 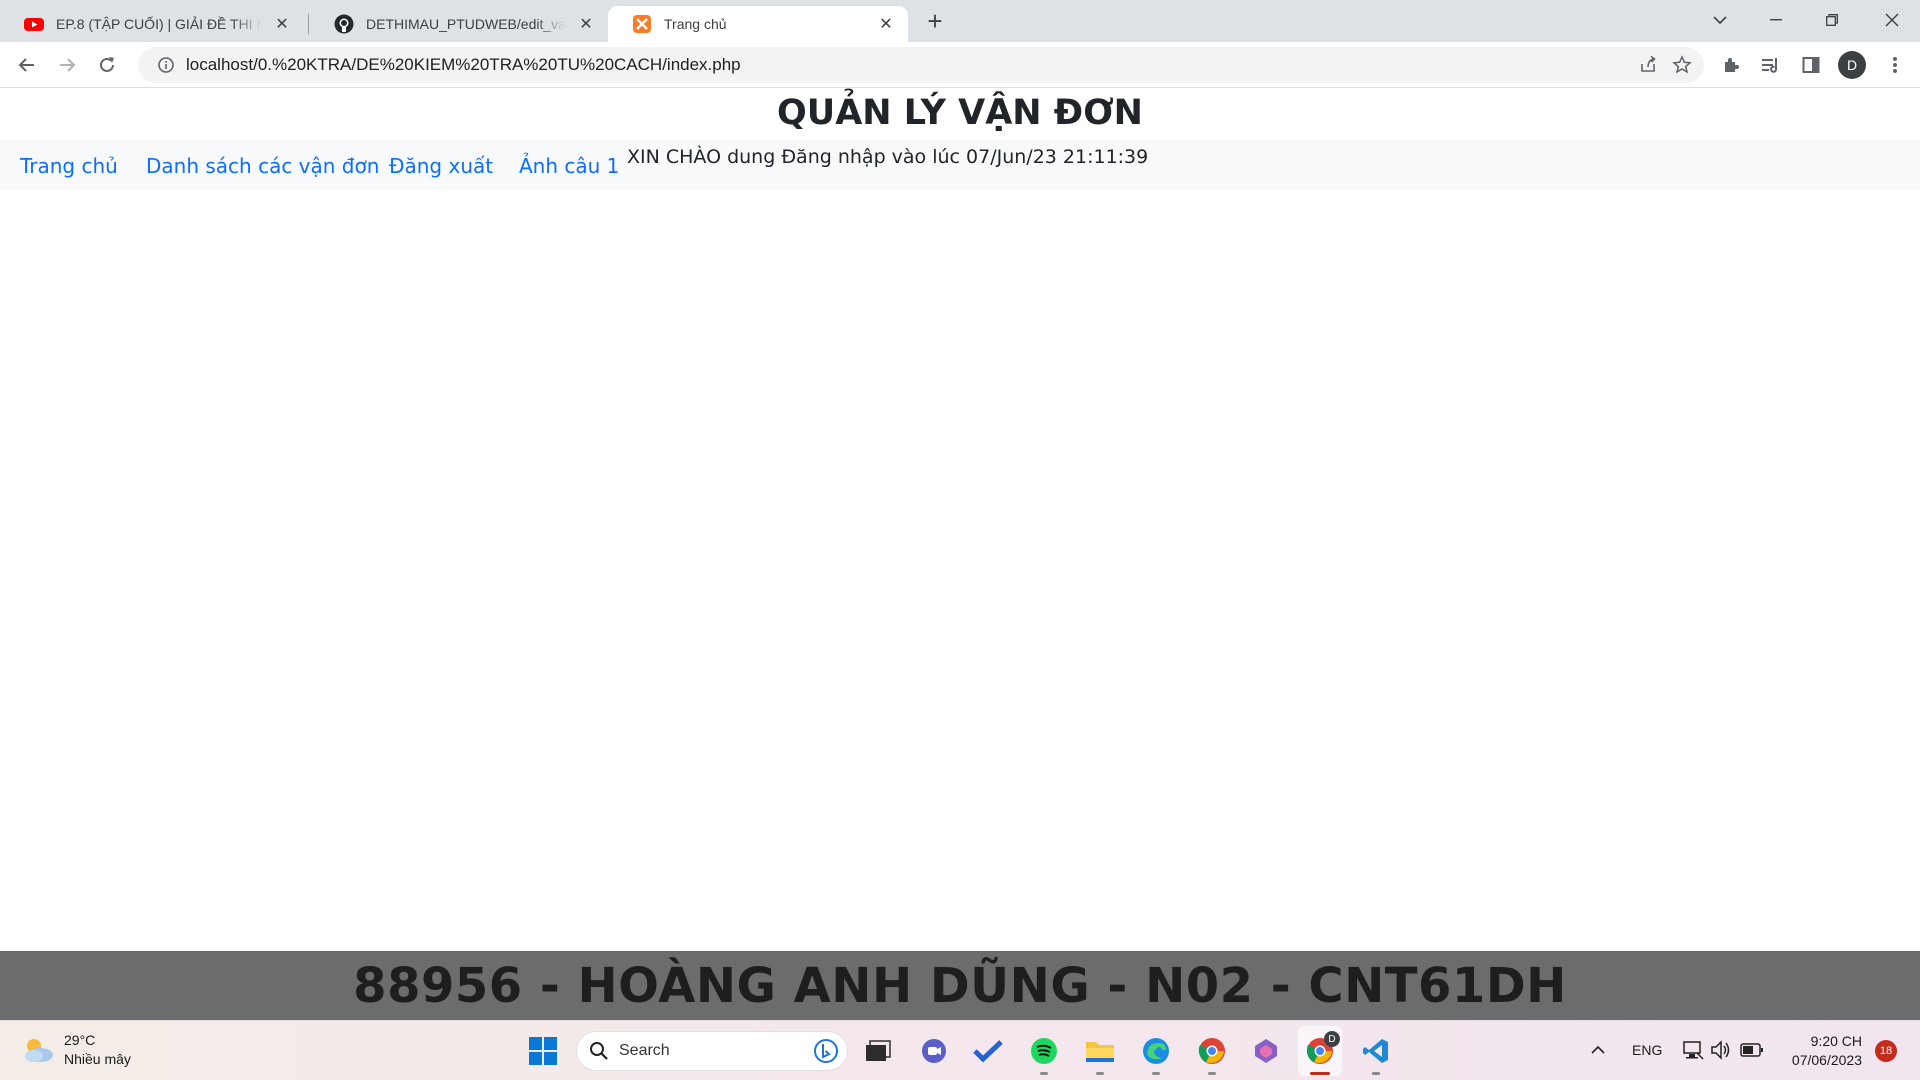 I want to click on tab-youtube: EP.8 (TẬP CUỐI) | GIẢI ĐỀ THI MẪU ✕, so click(x=152, y=24).